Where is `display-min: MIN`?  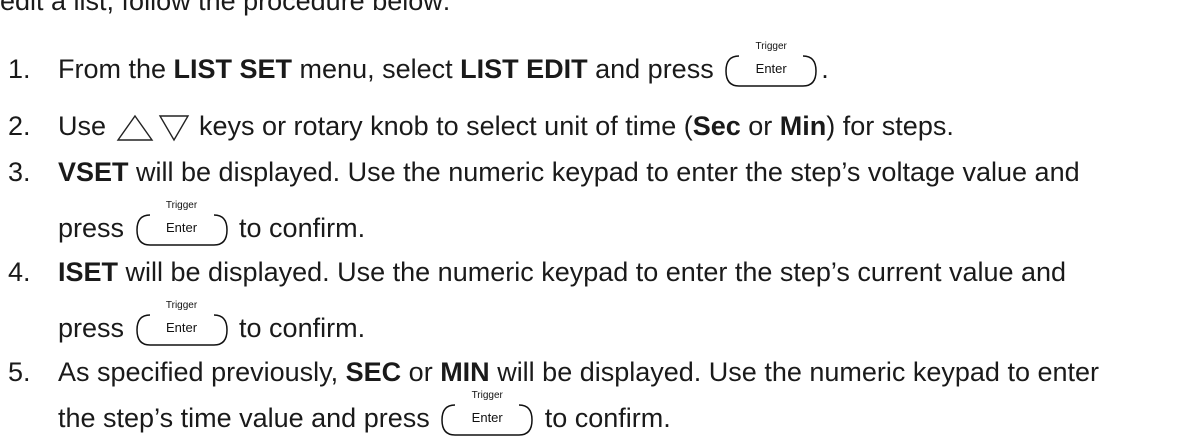
display-min: MIN is located at coordinates (465, 372).